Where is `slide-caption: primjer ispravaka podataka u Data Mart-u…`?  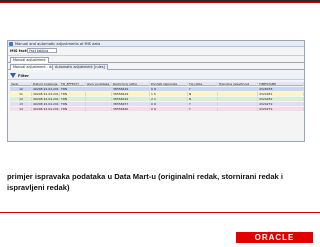
slide-caption: primjer ispravaka podataka u Data Mart-u… is located at coordinates (157, 182).